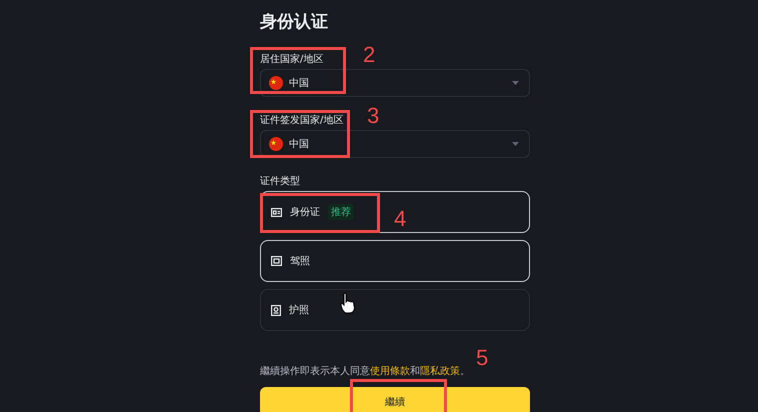 Image resolution: width=758 pixels, height=412 pixels. Describe the element at coordinates (280, 182) in the screenshot. I see `field-label: 证件类型` at that location.